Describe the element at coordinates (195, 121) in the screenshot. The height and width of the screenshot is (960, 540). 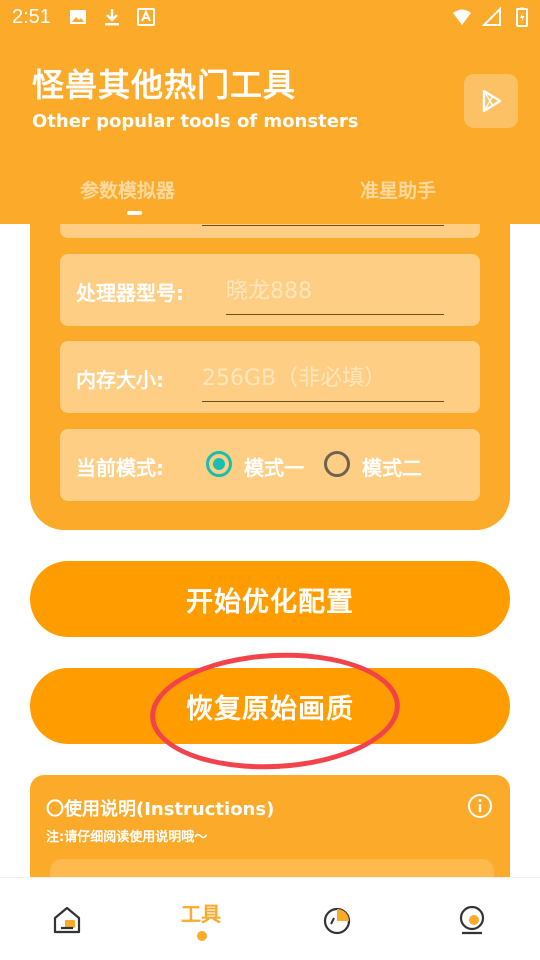
I see `page-subtitle: Other popular tools of monsters` at that location.